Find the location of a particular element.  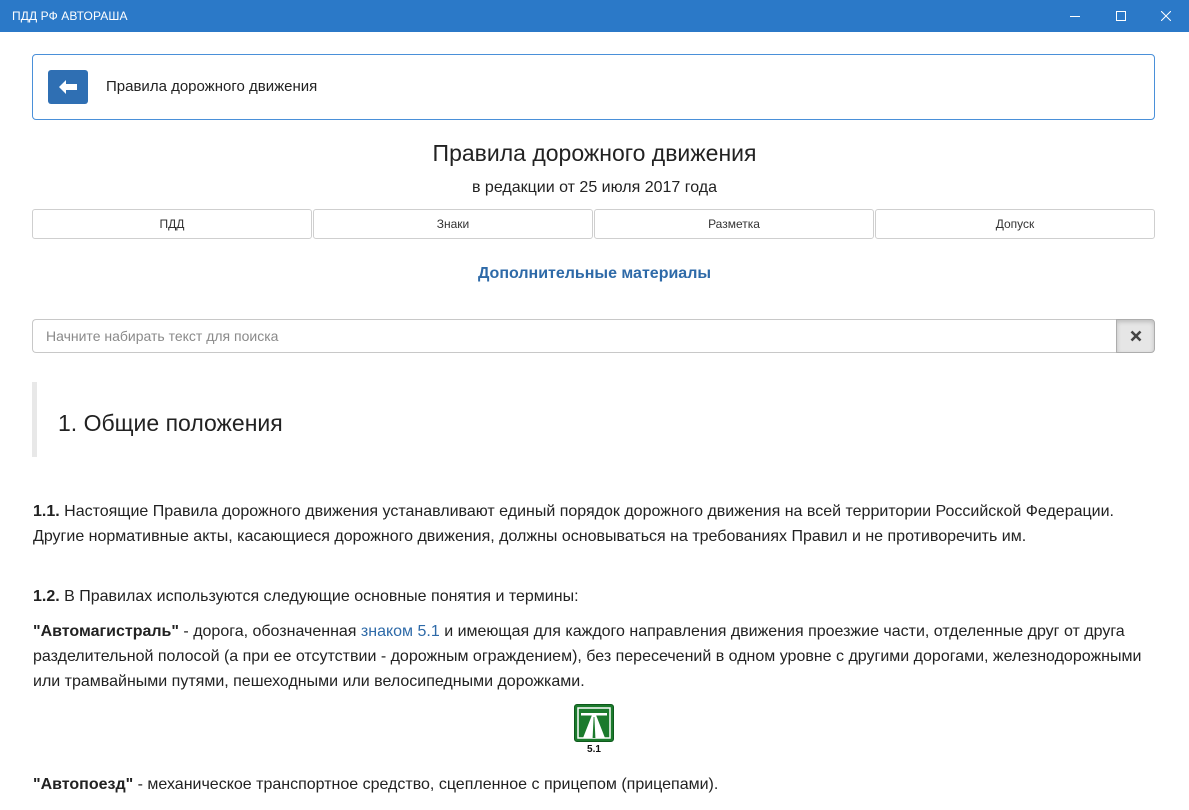

sign-caption: 5.1 is located at coordinates (594, 749).